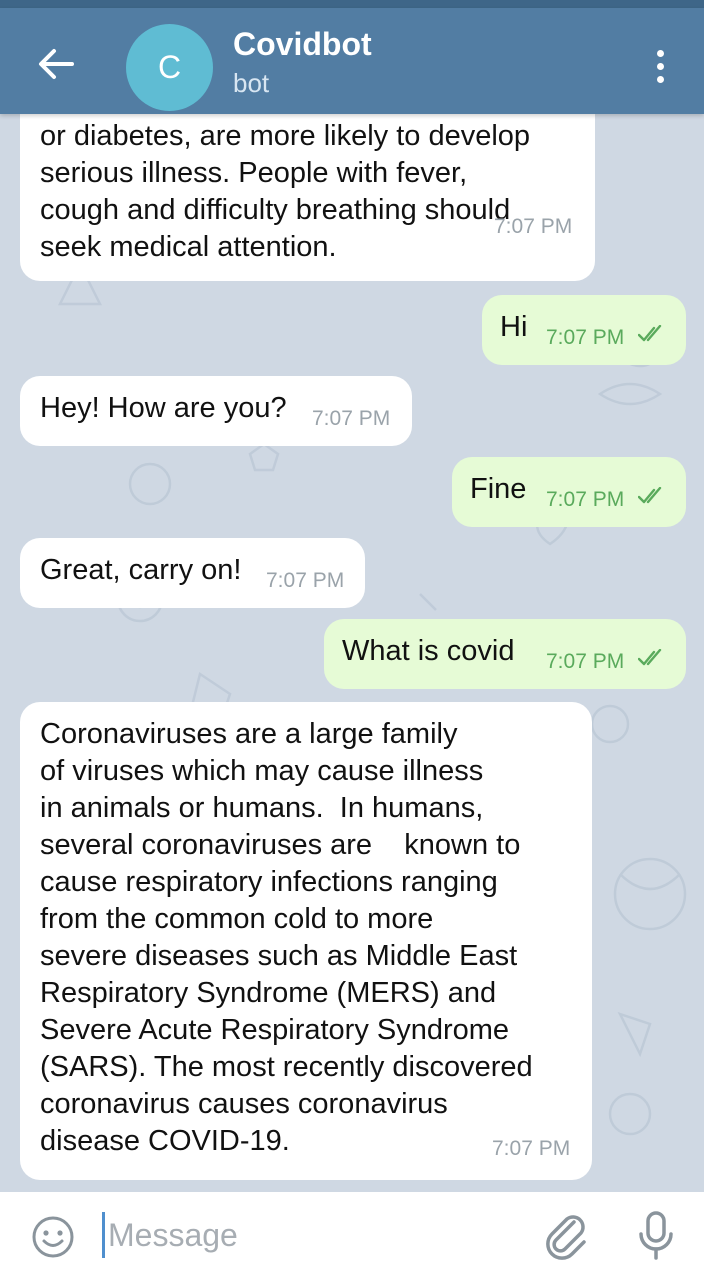 The width and height of the screenshot is (704, 1280). I want to click on message-text: What is covid, so click(428, 651).